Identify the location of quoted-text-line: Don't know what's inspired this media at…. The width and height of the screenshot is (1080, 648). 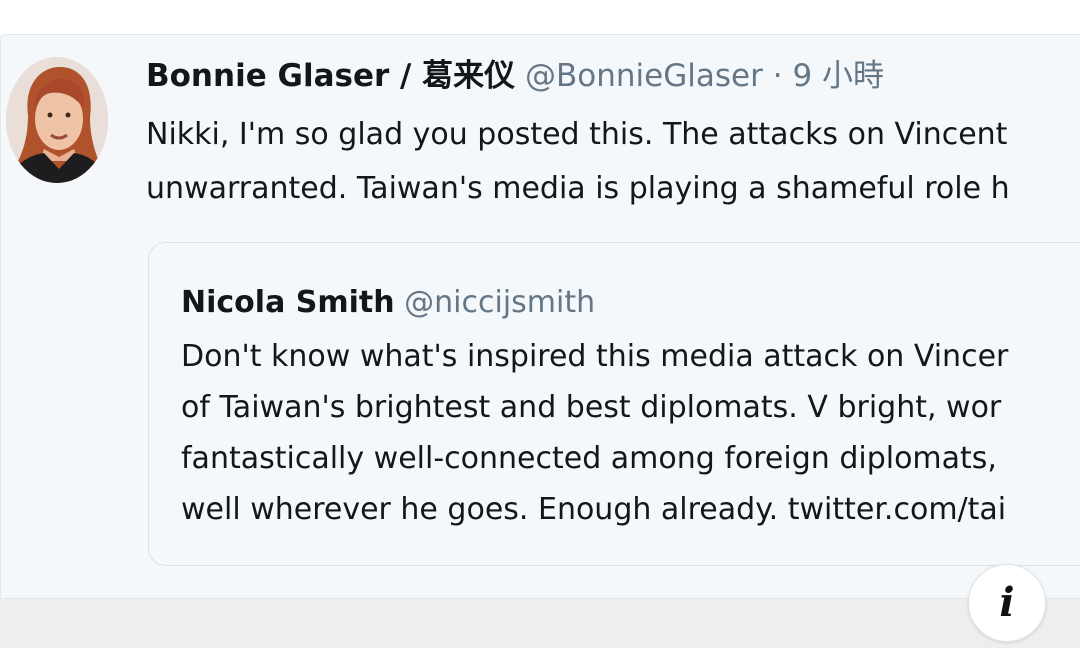
(595, 356).